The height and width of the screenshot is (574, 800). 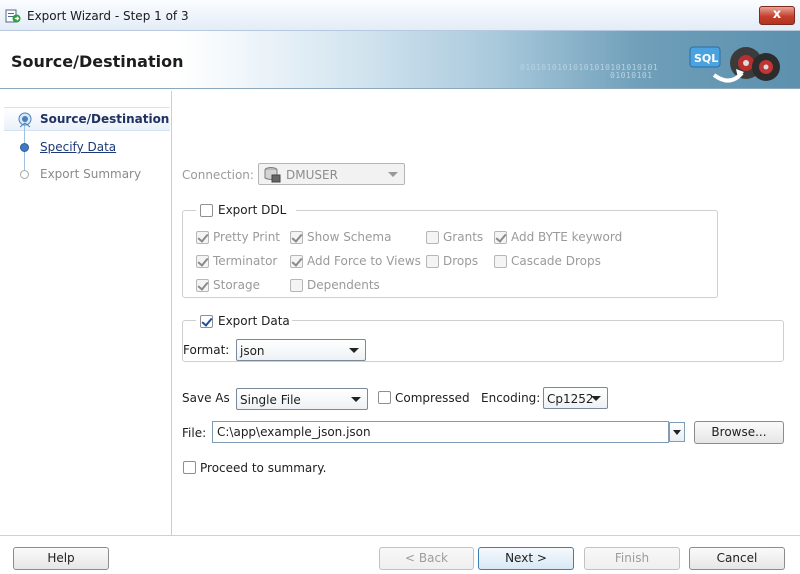 I want to click on step-label-source-destination: Source/Destination, so click(x=105, y=119).